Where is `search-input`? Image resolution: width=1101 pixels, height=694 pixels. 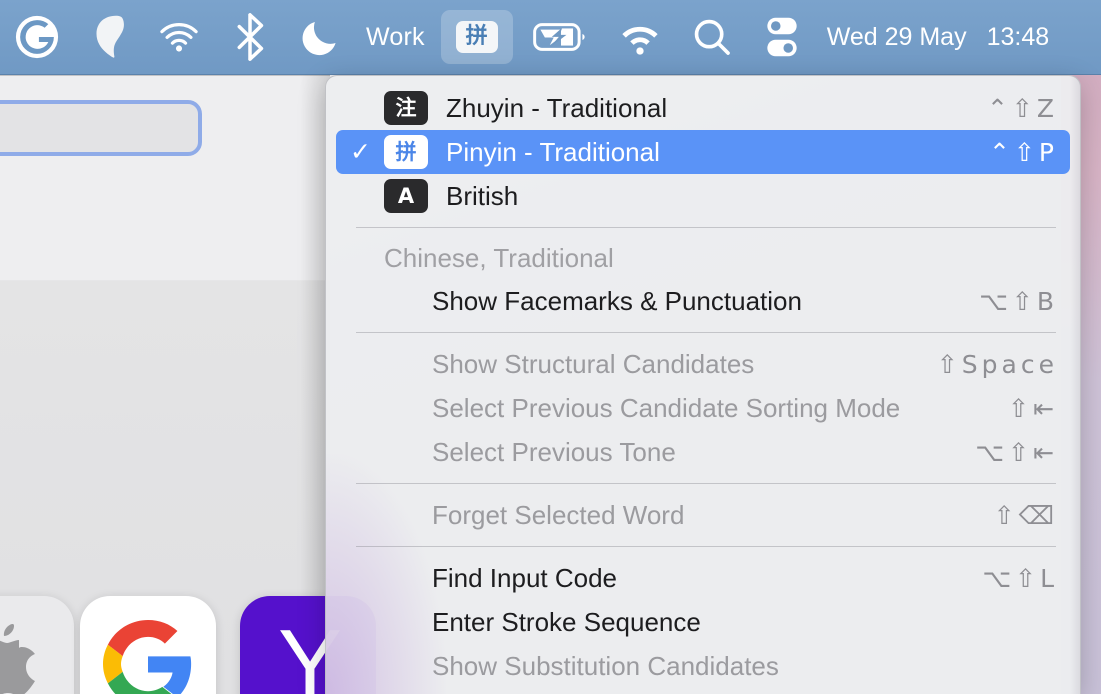 search-input is located at coordinates (101, 128).